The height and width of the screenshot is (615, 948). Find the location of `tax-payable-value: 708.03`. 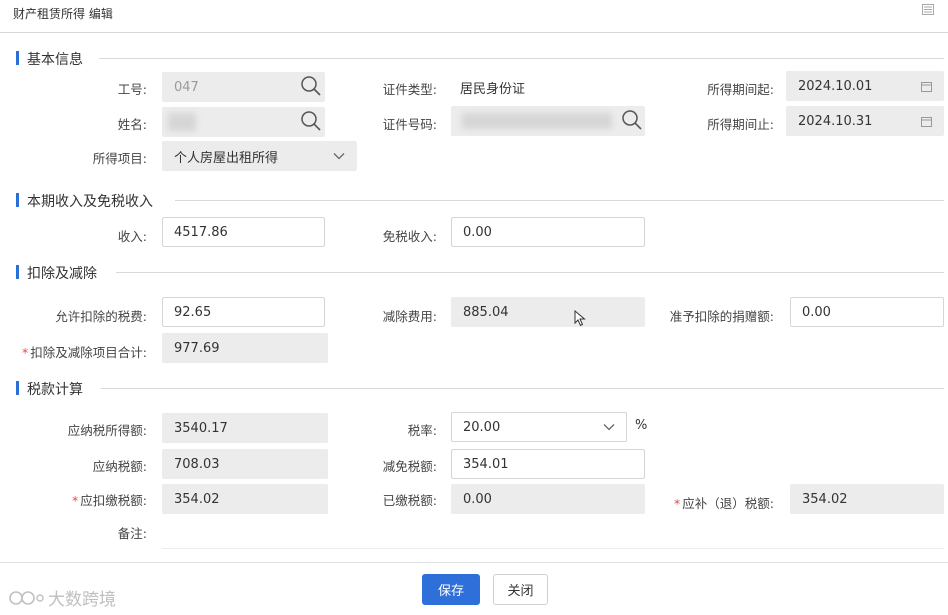

tax-payable-value: 708.03 is located at coordinates (197, 464).